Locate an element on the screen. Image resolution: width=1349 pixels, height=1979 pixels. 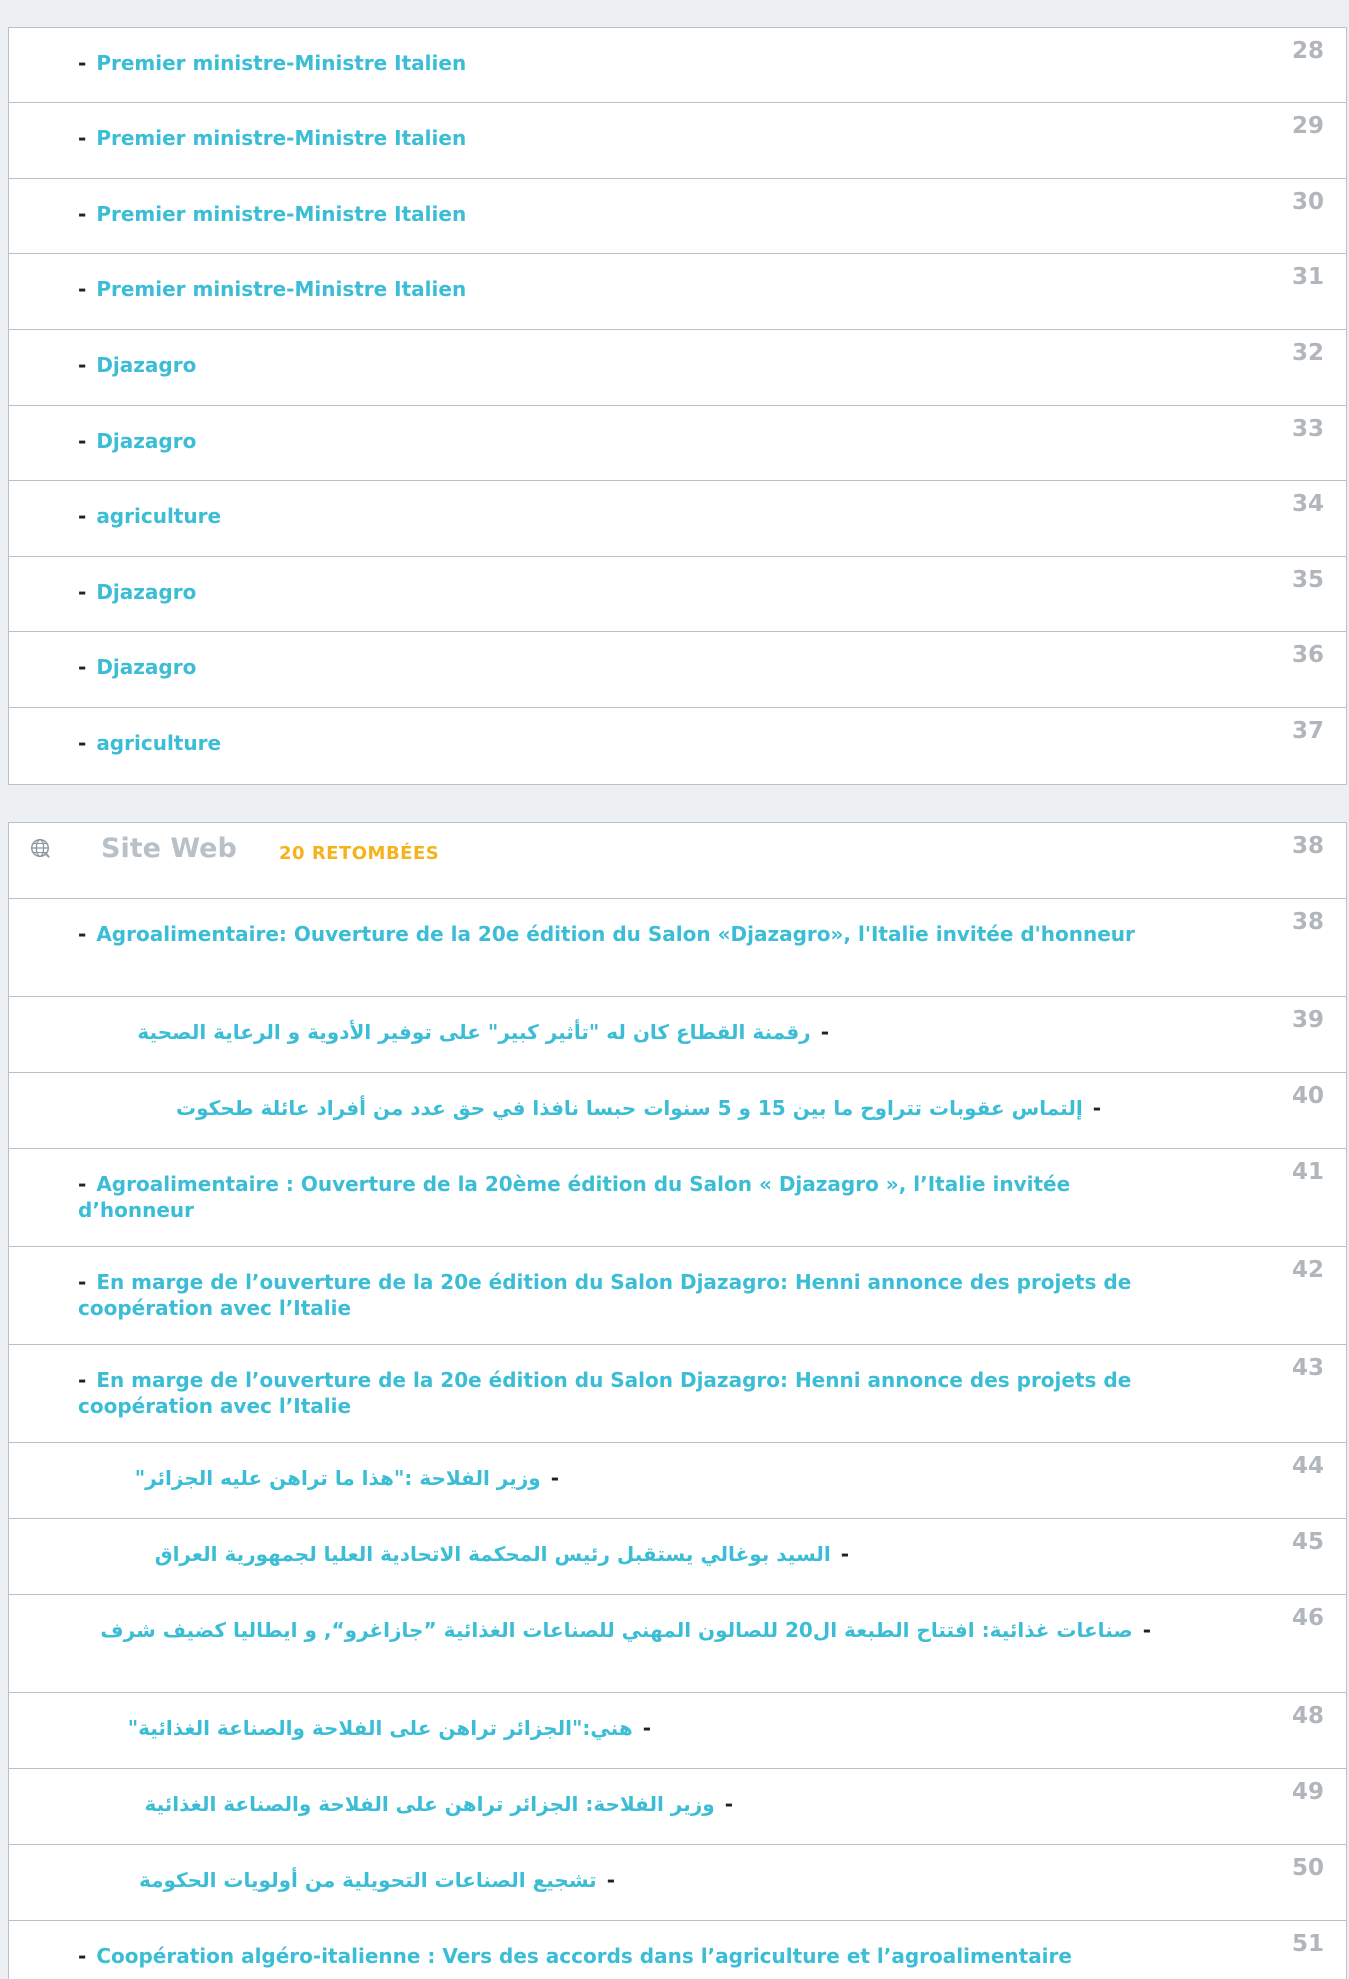
item-number: 49 is located at coordinates (1307, 1792).